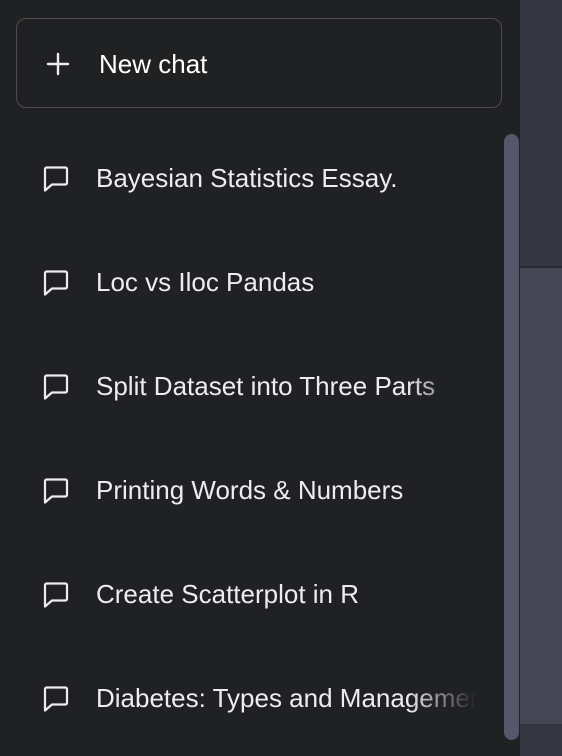 Image resolution: width=562 pixels, height=756 pixels. I want to click on history-item-title: Create Scatterplot in R, so click(228, 594).